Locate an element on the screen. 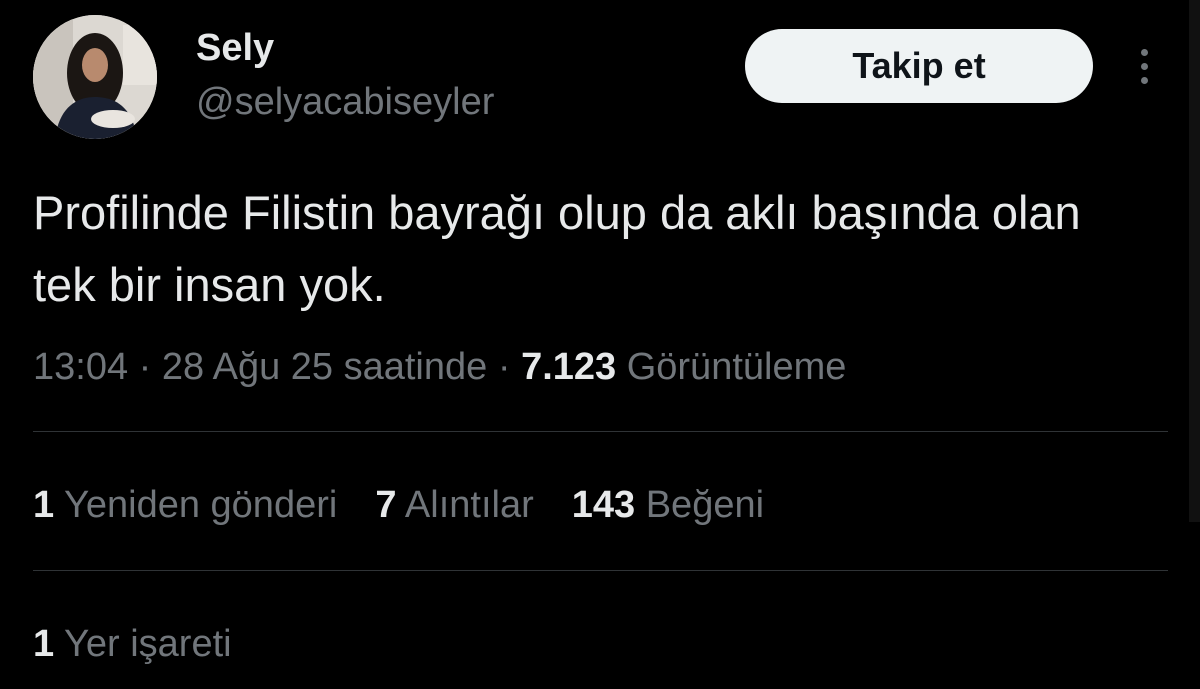  views-count: 7.123 is located at coordinates (569, 367).